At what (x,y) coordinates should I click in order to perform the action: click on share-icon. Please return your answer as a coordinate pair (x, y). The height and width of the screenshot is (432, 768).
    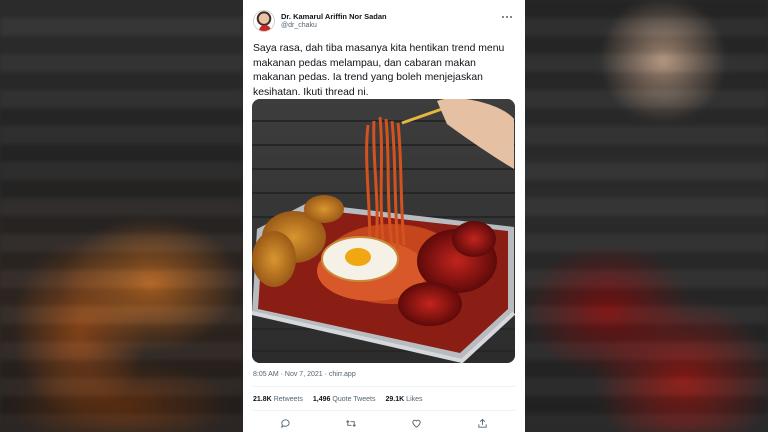
    Looking at the image, I should click on (482, 423).